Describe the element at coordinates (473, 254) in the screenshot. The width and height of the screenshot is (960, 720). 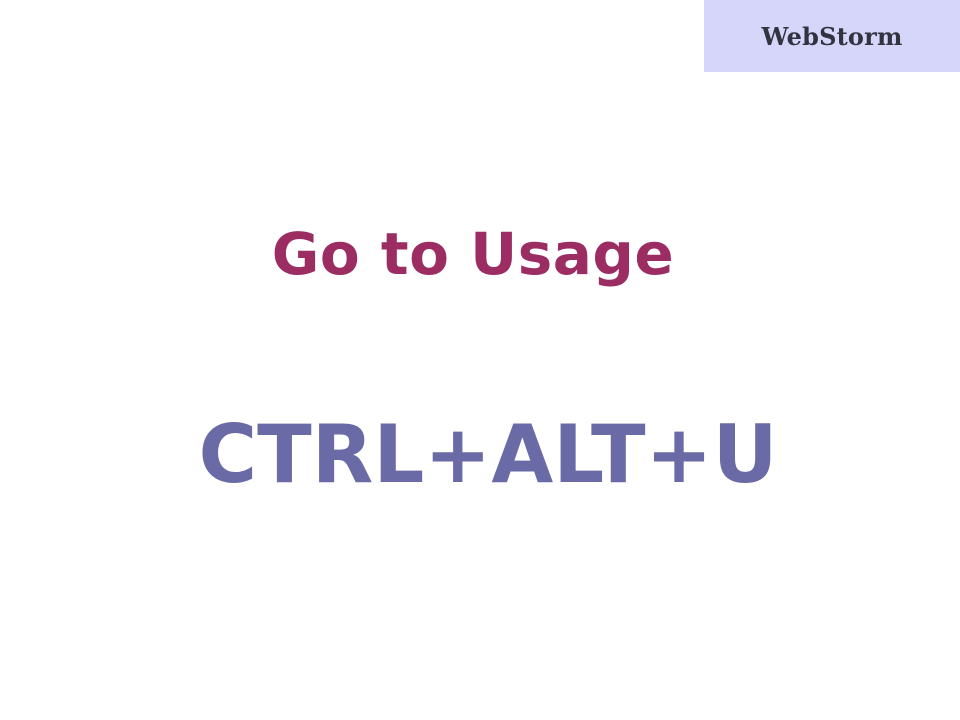
I see `slide-title: Go to Usage` at that location.